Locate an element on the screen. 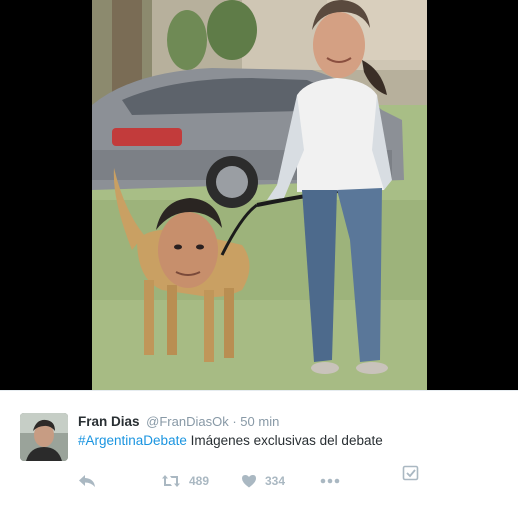 The image size is (518, 511). checkbox-icon is located at coordinates (411, 473).